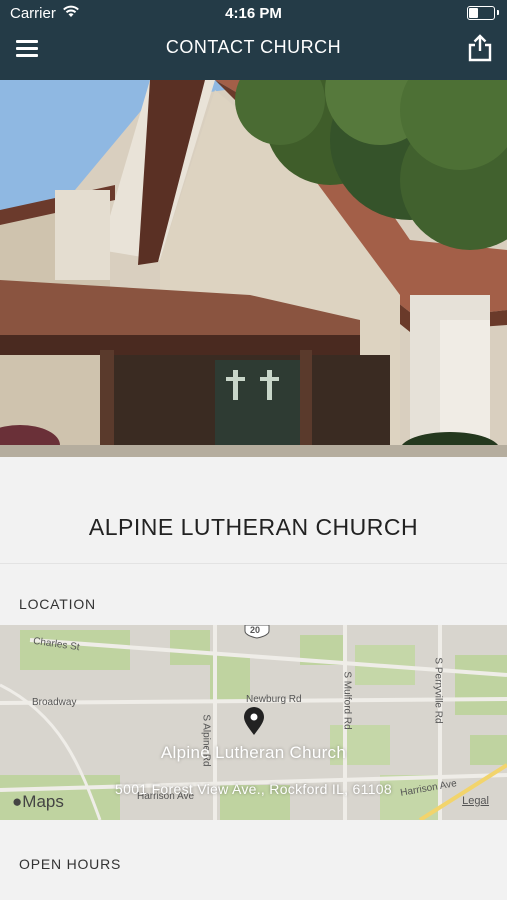  What do you see at coordinates (57, 604) in the screenshot?
I see `location-label: LOCATION` at bounding box center [57, 604].